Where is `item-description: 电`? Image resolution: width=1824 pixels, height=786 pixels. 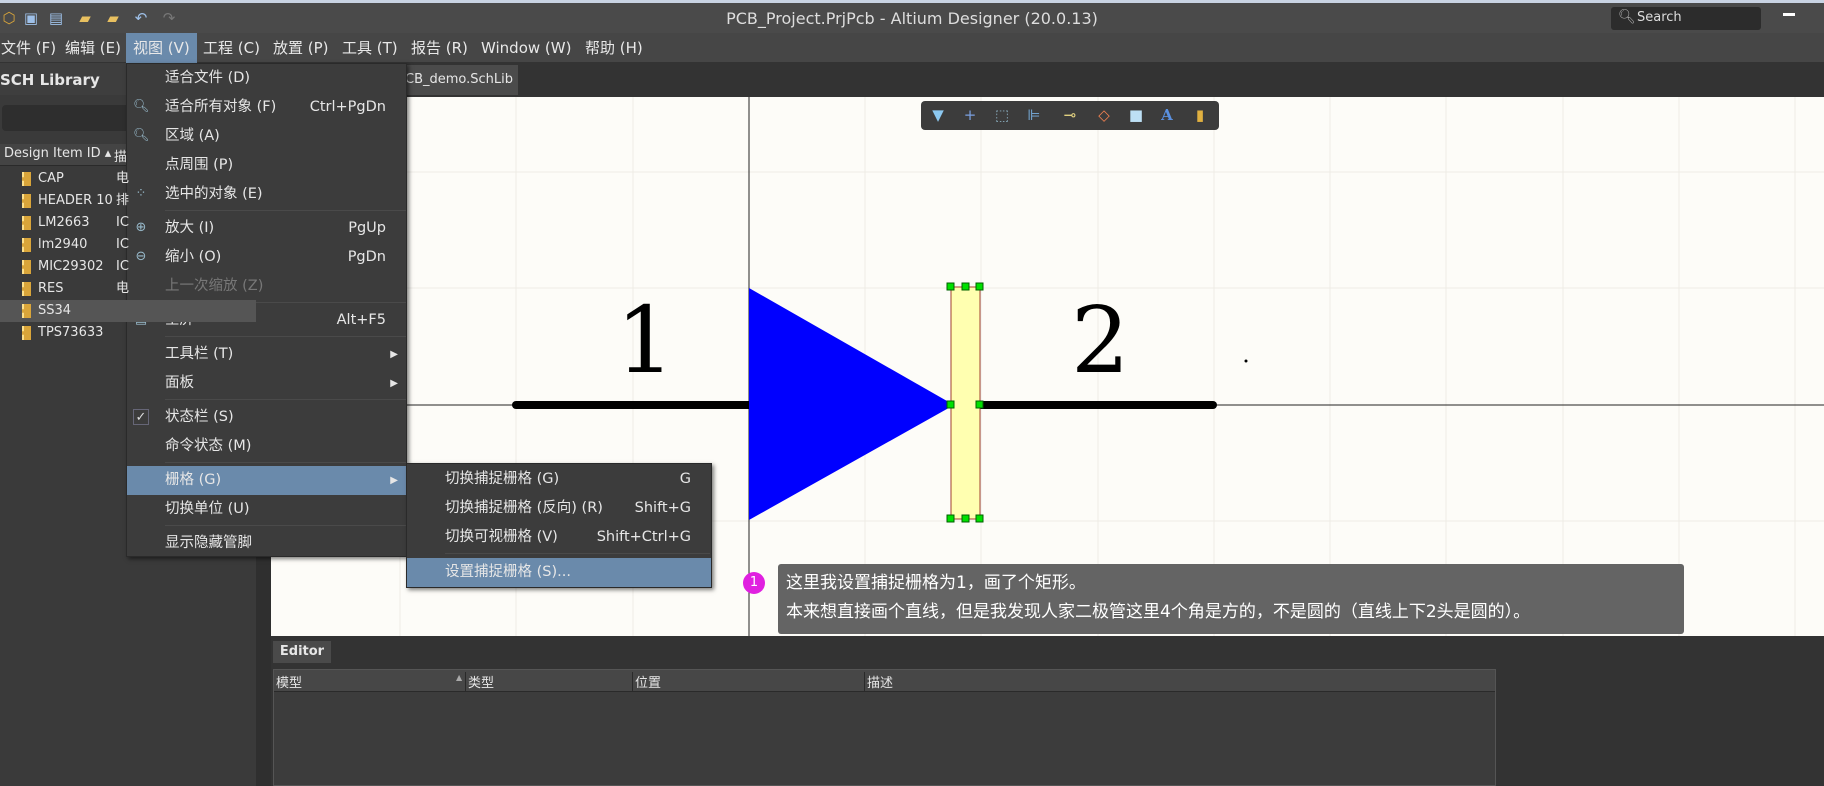
item-description: 电 is located at coordinates (123, 178).